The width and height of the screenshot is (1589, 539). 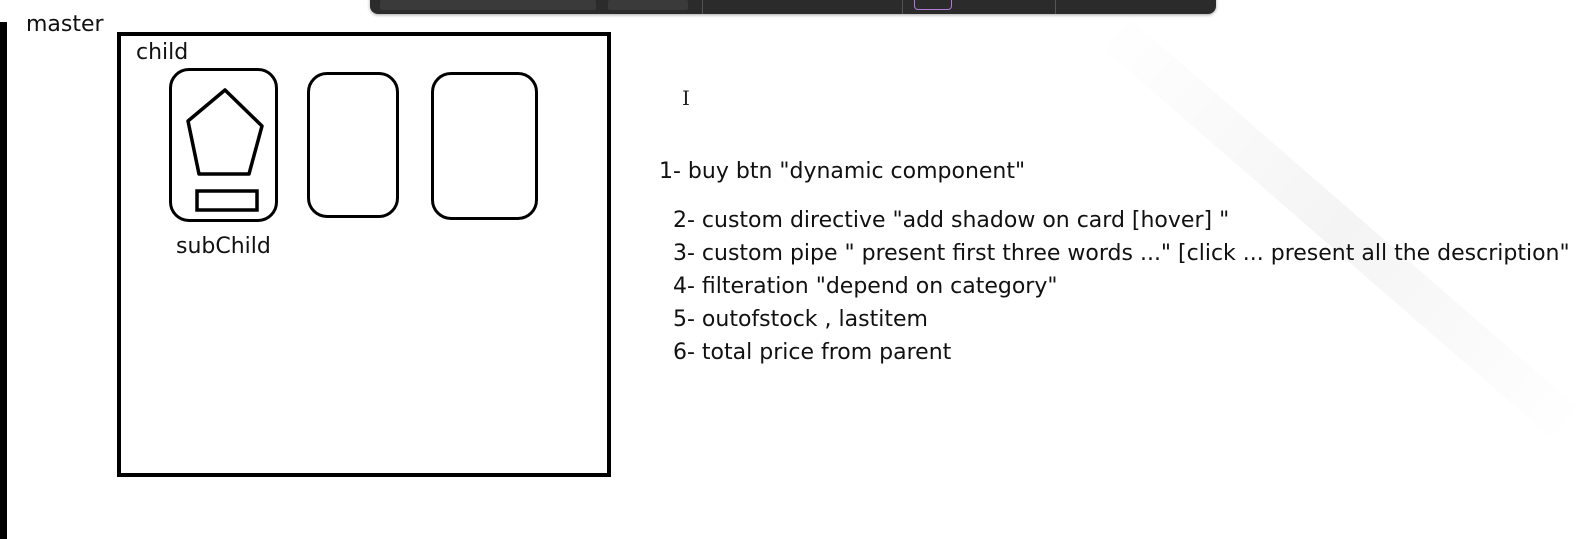 I want to click on ink-toolbar, so click(x=793, y=7).